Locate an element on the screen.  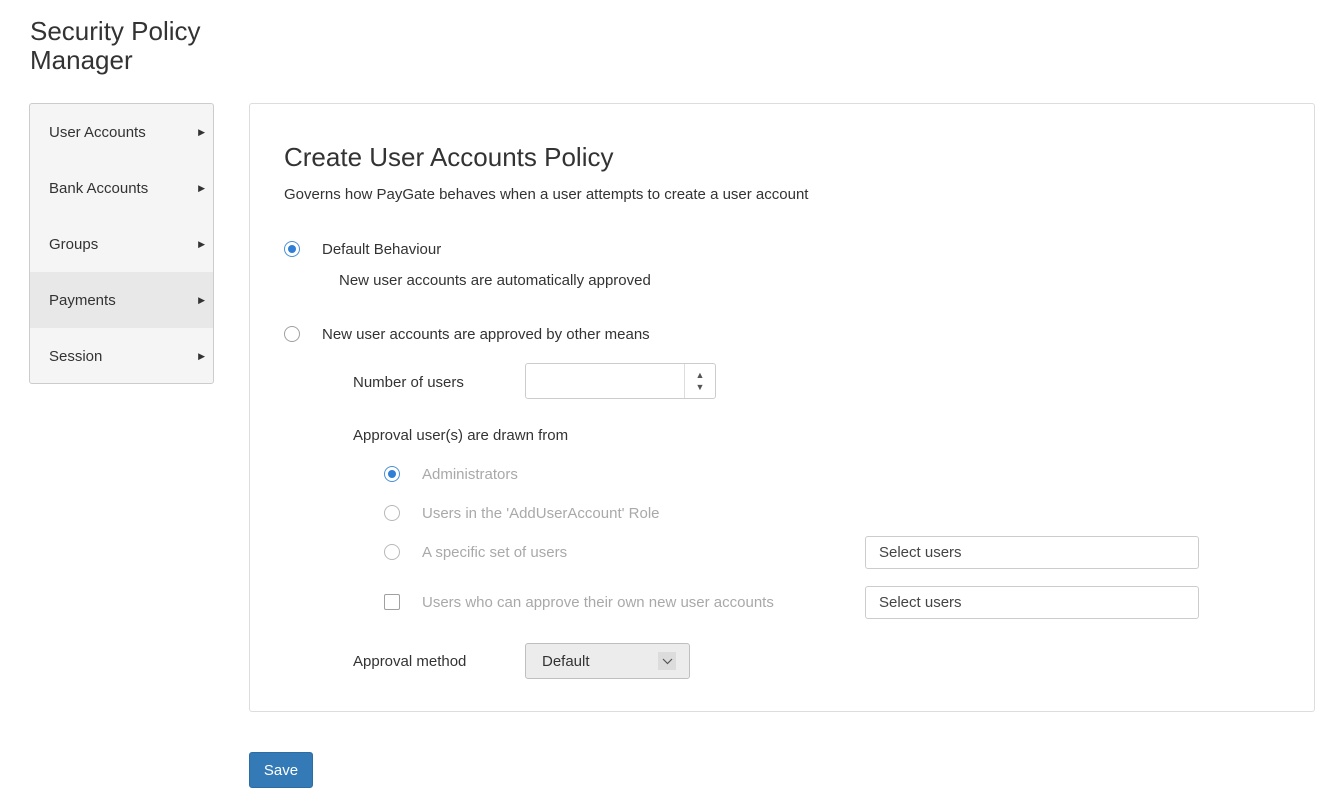
number-of-users-input is located at coordinates (605, 381).